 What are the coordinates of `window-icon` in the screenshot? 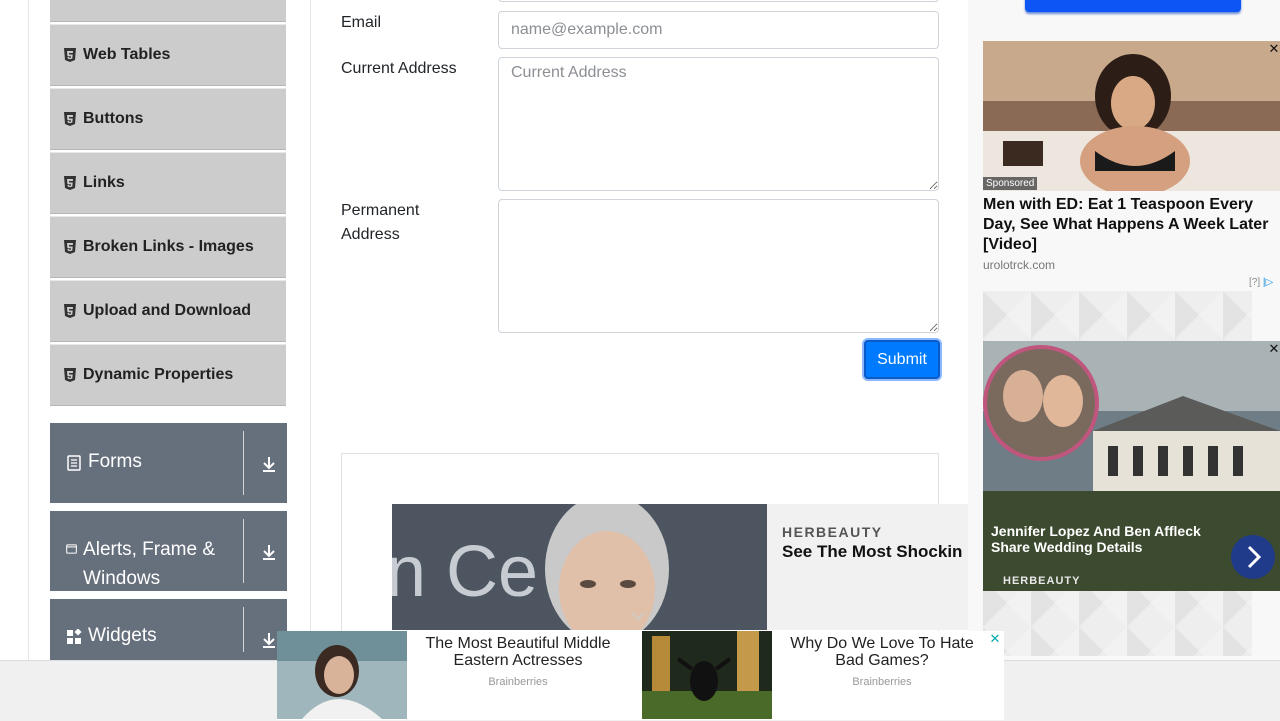 It's located at (71, 549).